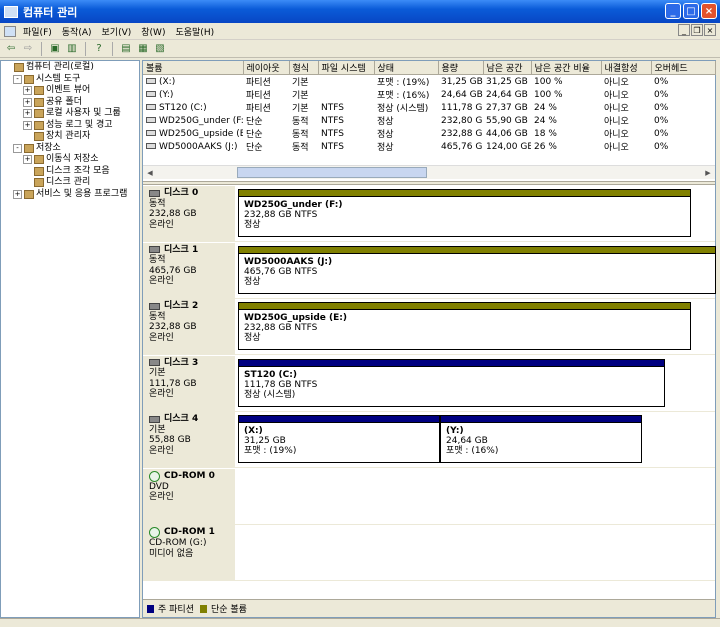 This screenshot has height=627, width=720. What do you see at coordinates (178, 543) in the screenshot?
I see `disk-type: CD-ROM (G:)` at bounding box center [178, 543].